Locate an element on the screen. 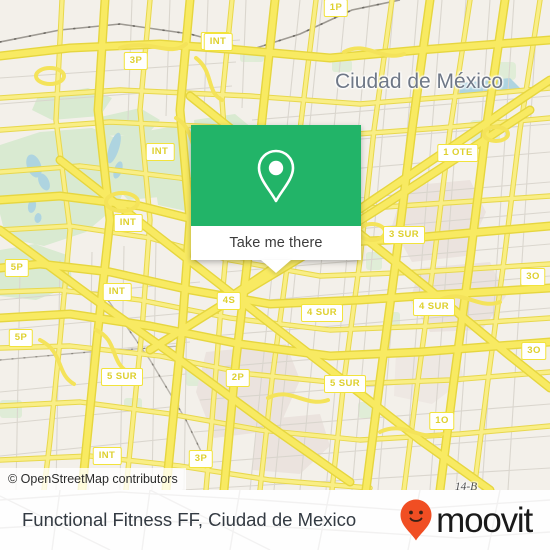 Image resolution: width=550 pixels, height=550 pixels. road-shield: 2P is located at coordinates (238, 378).